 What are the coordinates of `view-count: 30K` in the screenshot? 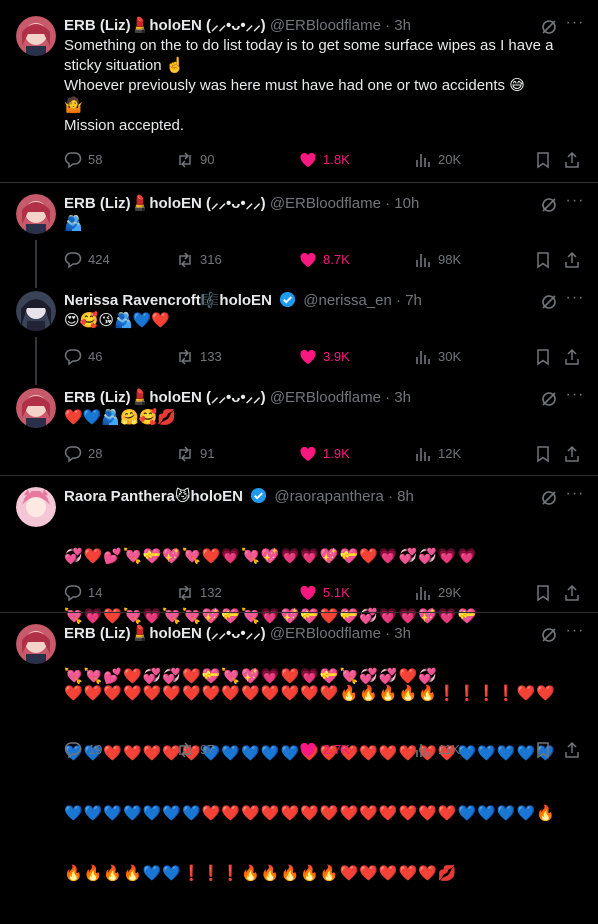 It's located at (450, 356).